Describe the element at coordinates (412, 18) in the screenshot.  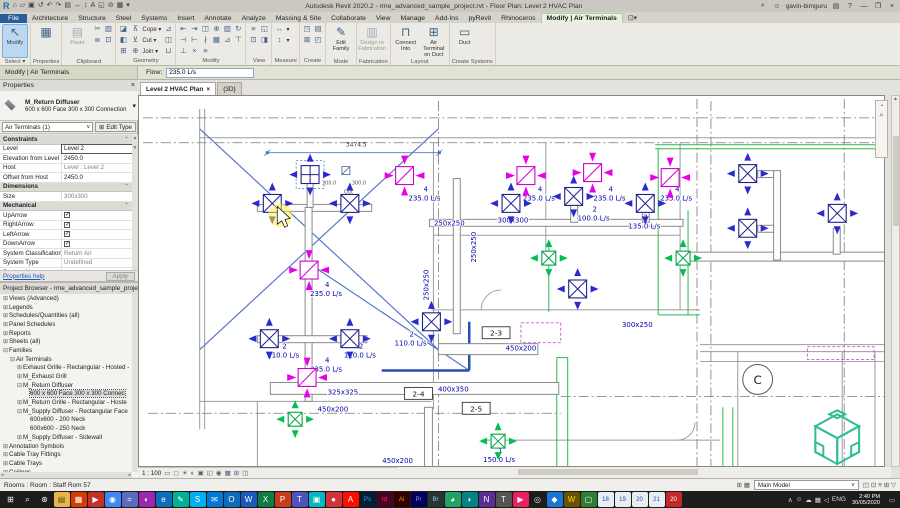
I see `tab-manage: Manage` at that location.